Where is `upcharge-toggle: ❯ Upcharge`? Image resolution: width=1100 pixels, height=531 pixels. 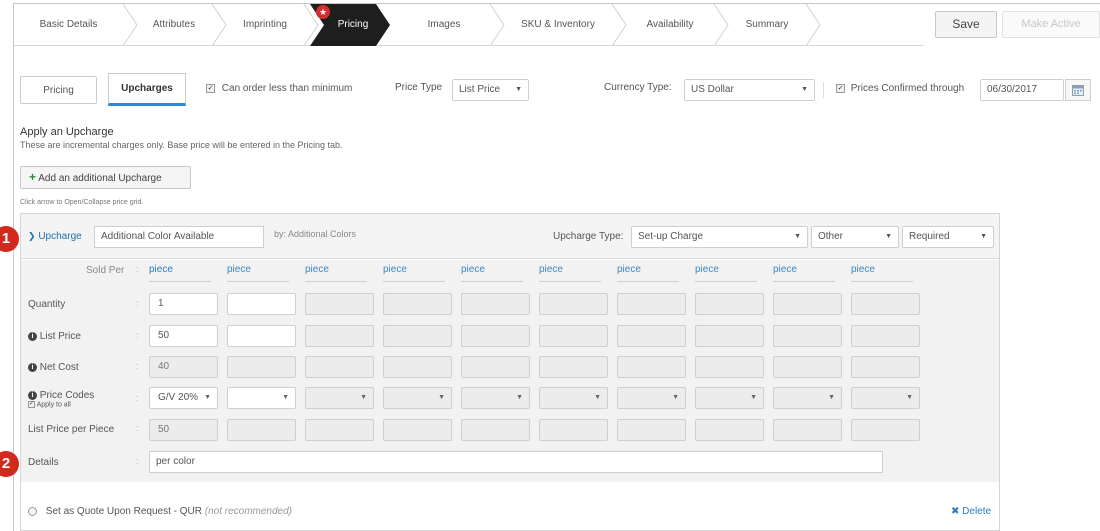 upcharge-toggle: ❯ Upcharge is located at coordinates (55, 236).